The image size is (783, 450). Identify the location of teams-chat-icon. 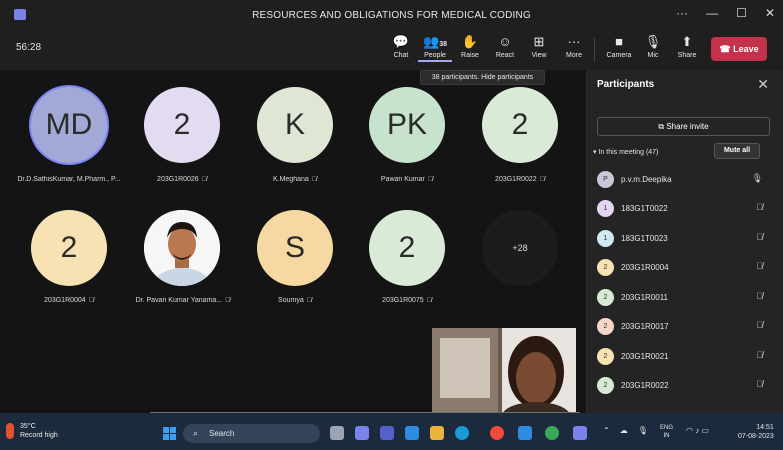
(362, 433).